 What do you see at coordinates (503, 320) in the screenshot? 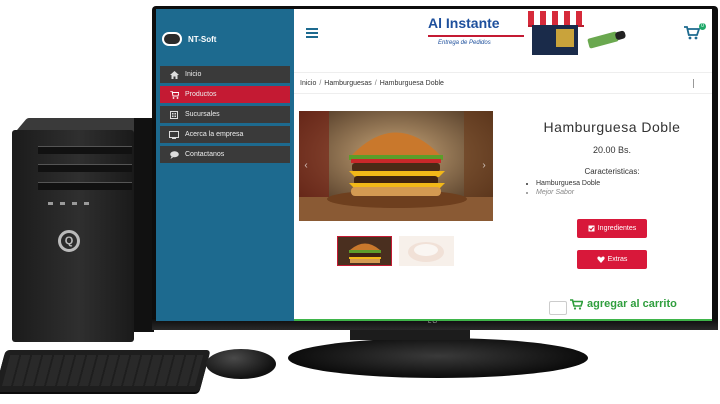
I see `footer-accent-bar` at bounding box center [503, 320].